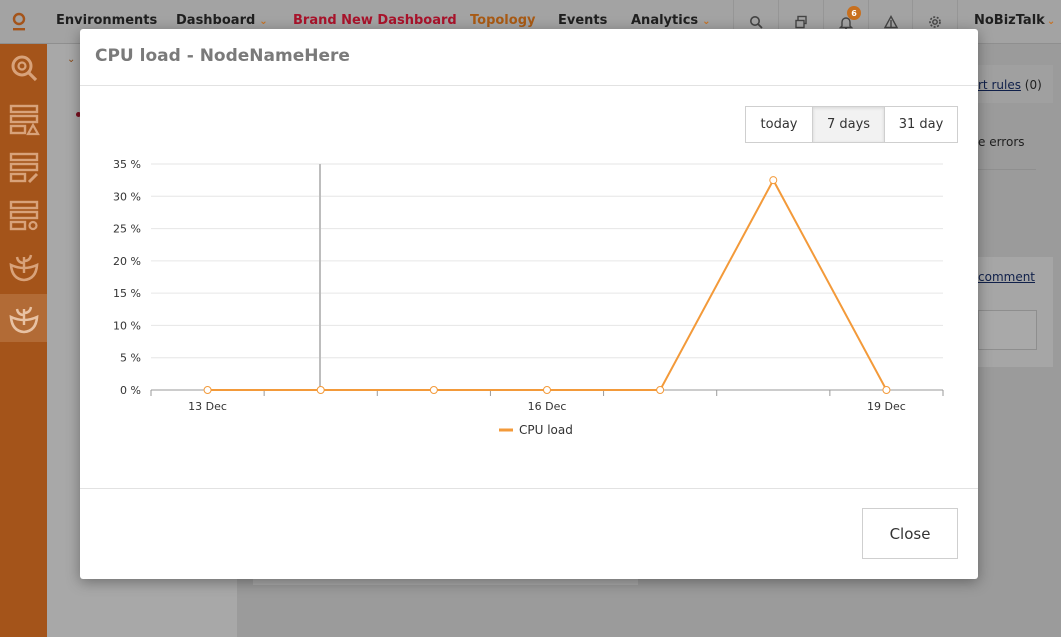 The width and height of the screenshot is (1061, 637). I want to click on nav-events: Events, so click(582, 20).